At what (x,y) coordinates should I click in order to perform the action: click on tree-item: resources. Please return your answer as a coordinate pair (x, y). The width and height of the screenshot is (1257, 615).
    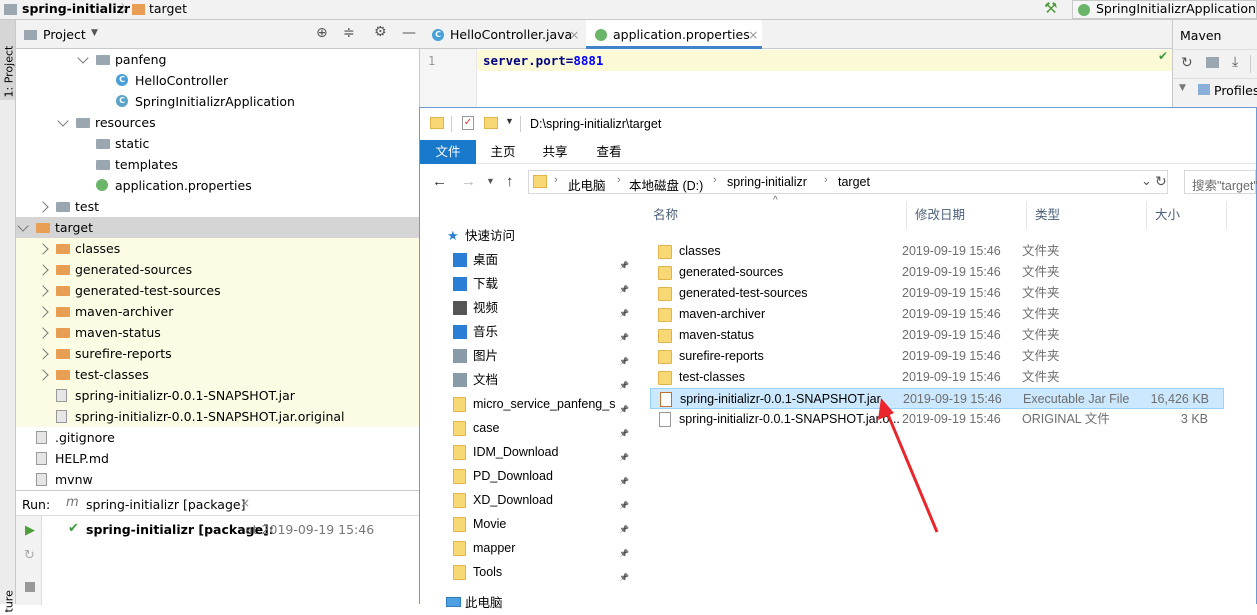
    Looking at the image, I should click on (218, 122).